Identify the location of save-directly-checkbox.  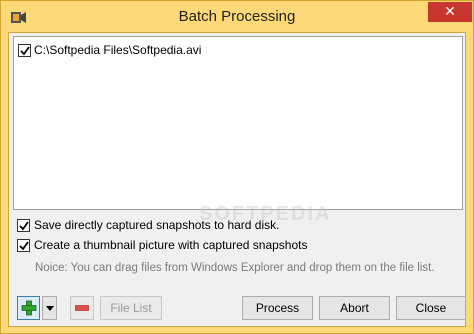
(23, 225).